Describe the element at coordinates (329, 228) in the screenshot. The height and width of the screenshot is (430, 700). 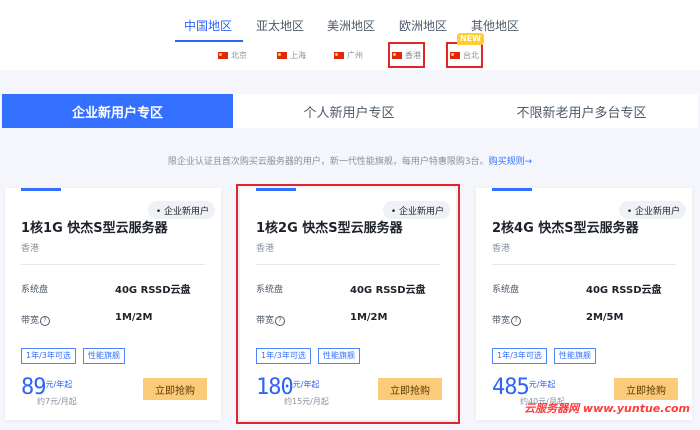
I see `card-title: 1核2G 快杰S型云服务器` at that location.